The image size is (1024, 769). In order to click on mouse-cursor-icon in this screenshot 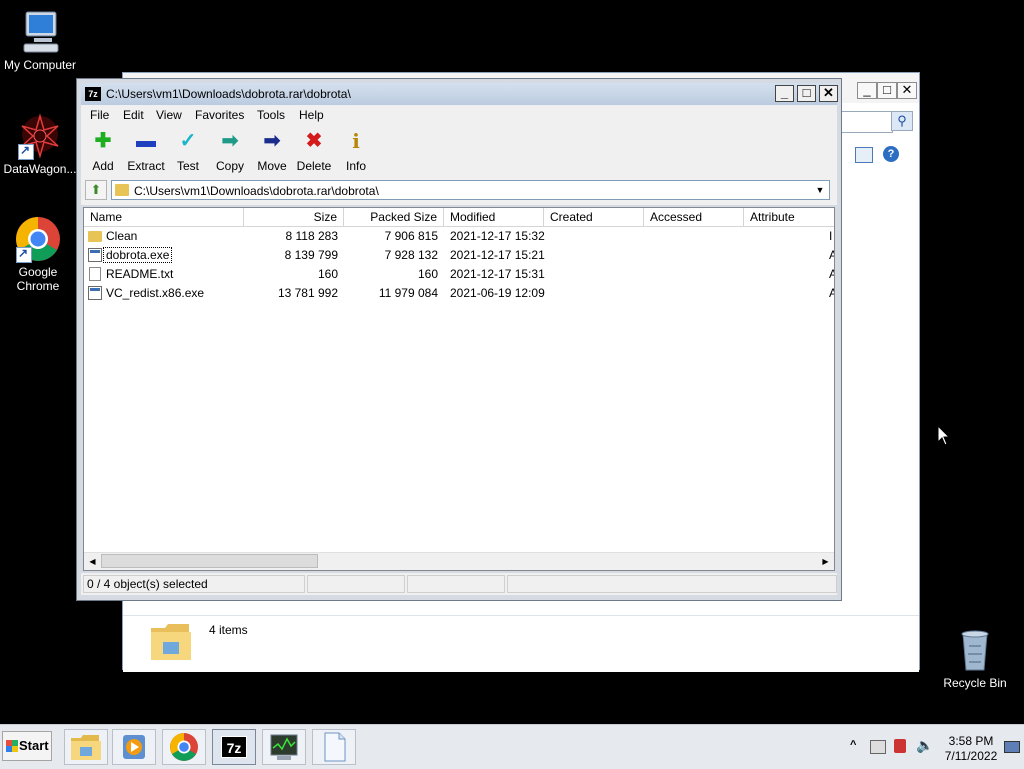, I will do `click(944, 437)`.